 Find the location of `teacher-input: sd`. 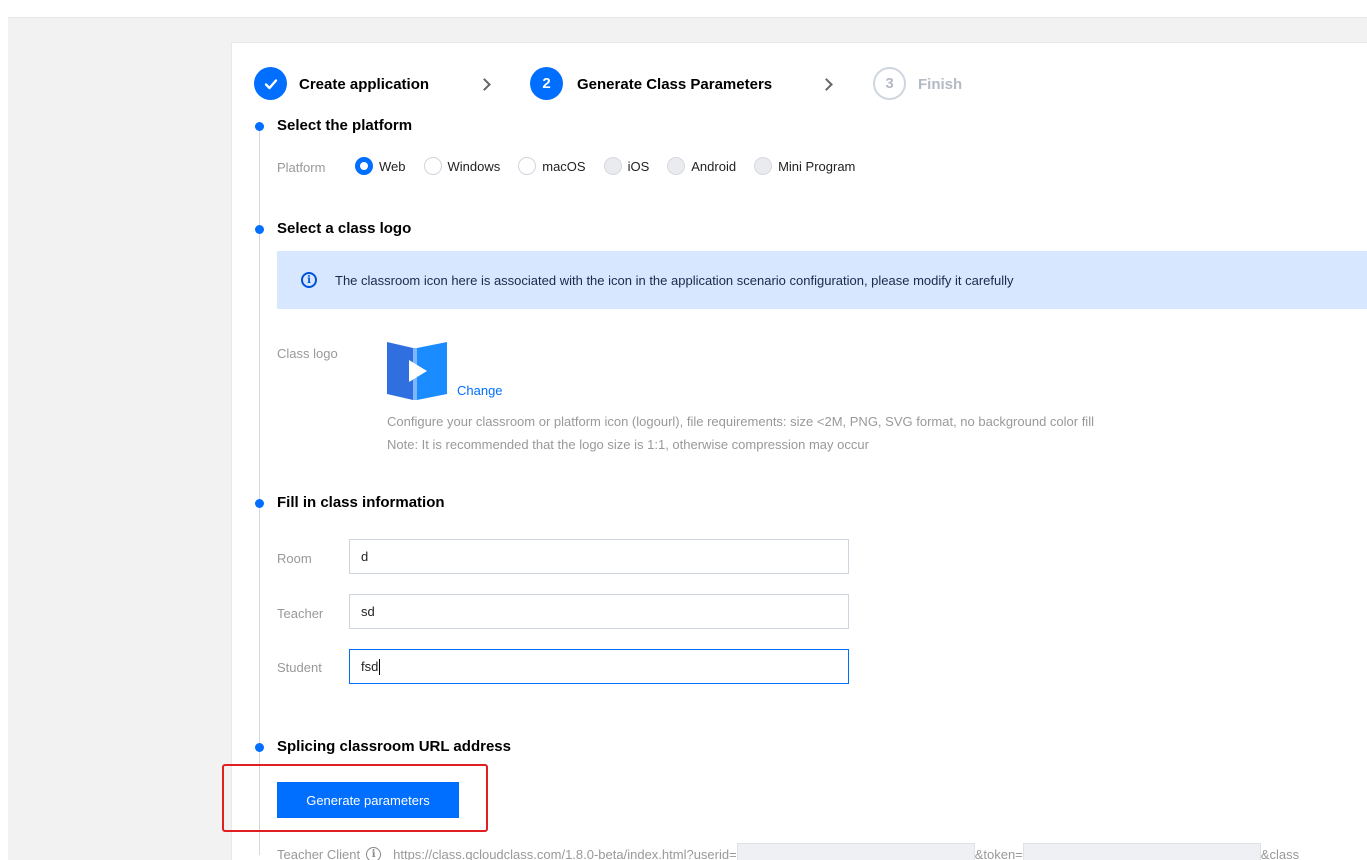

teacher-input: sd is located at coordinates (599, 611).